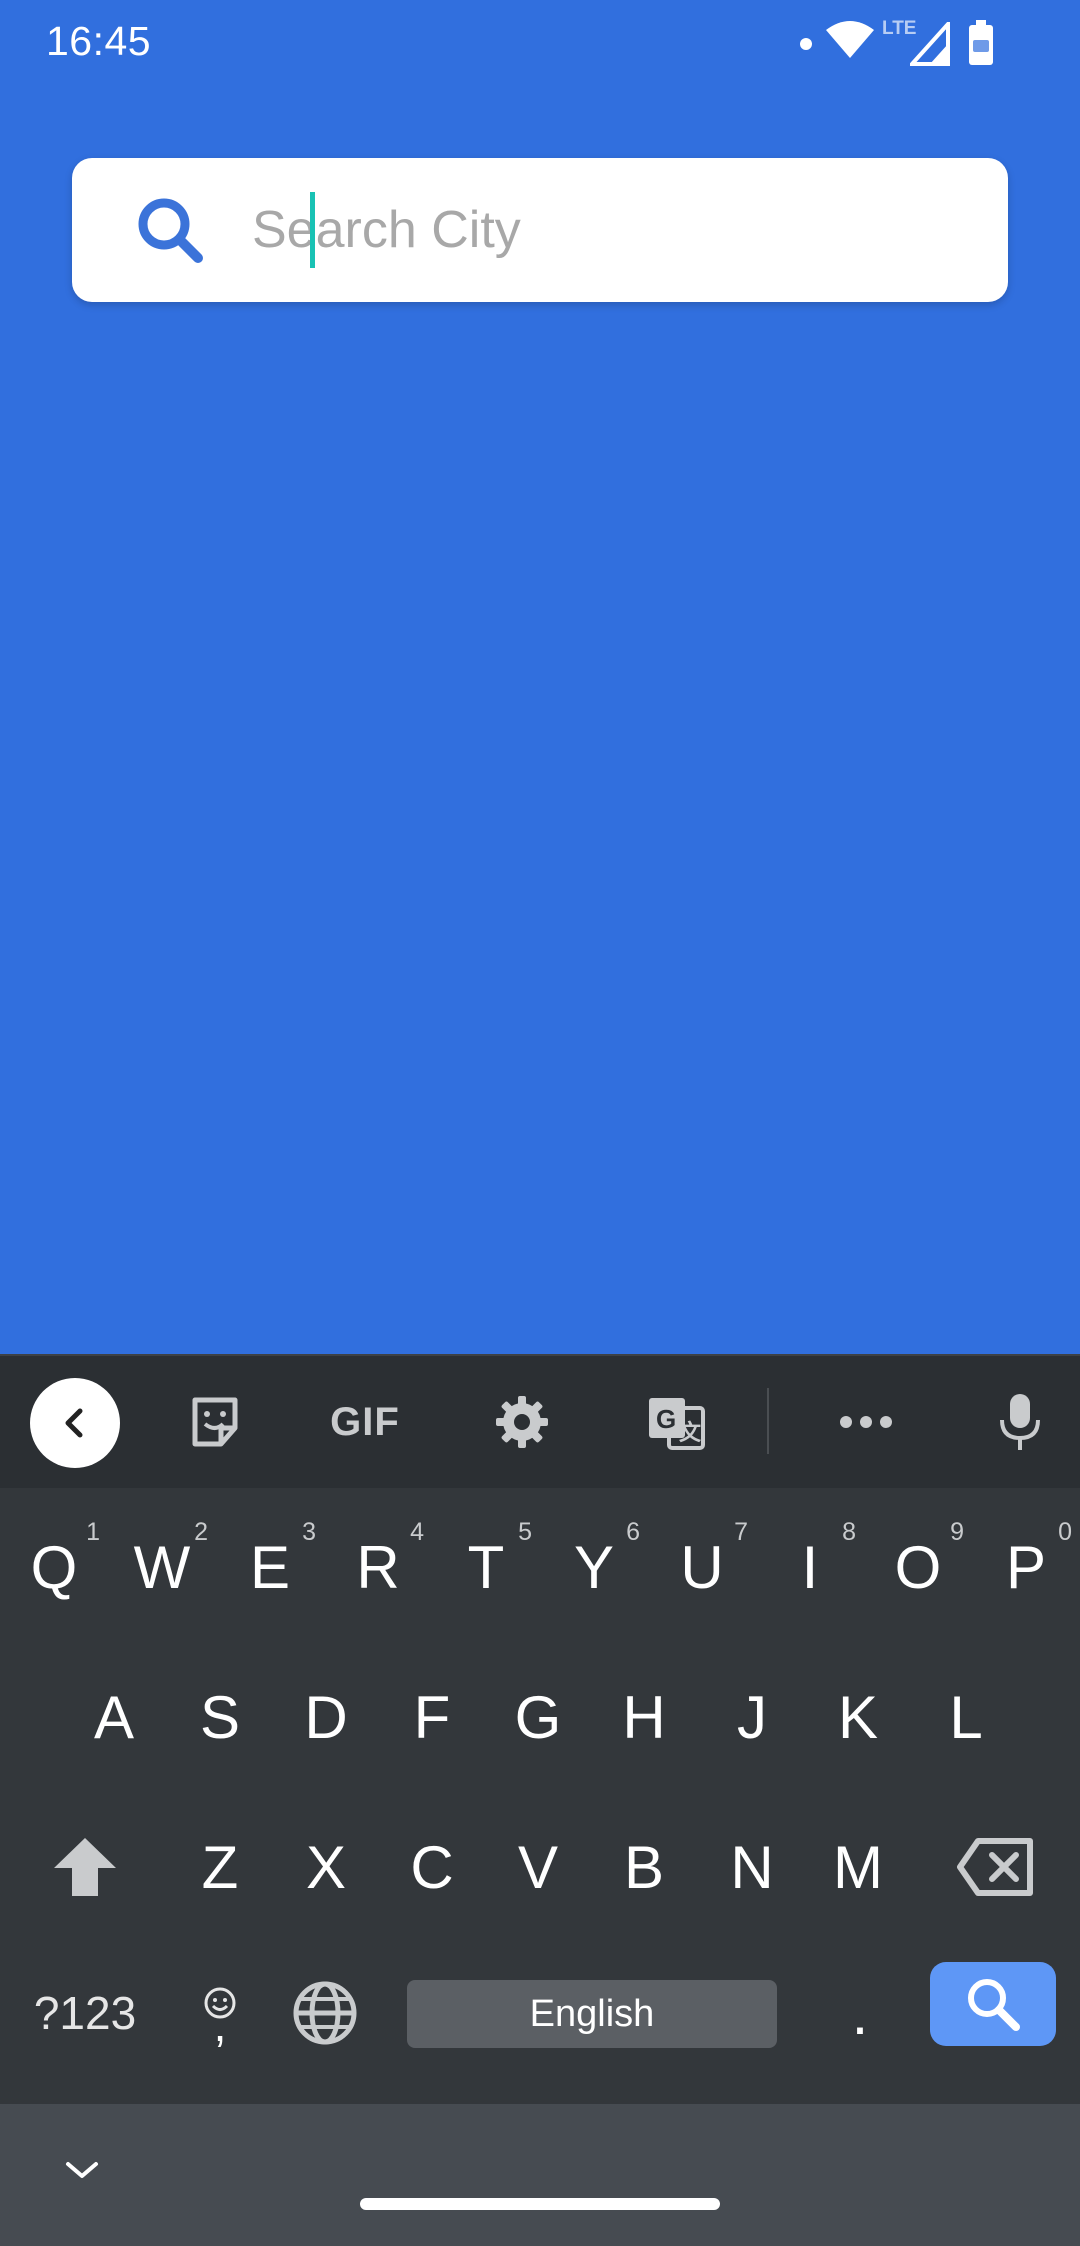 The height and width of the screenshot is (2246, 1080). Describe the element at coordinates (270, 1567) in the screenshot. I see `key-e: E3` at that location.